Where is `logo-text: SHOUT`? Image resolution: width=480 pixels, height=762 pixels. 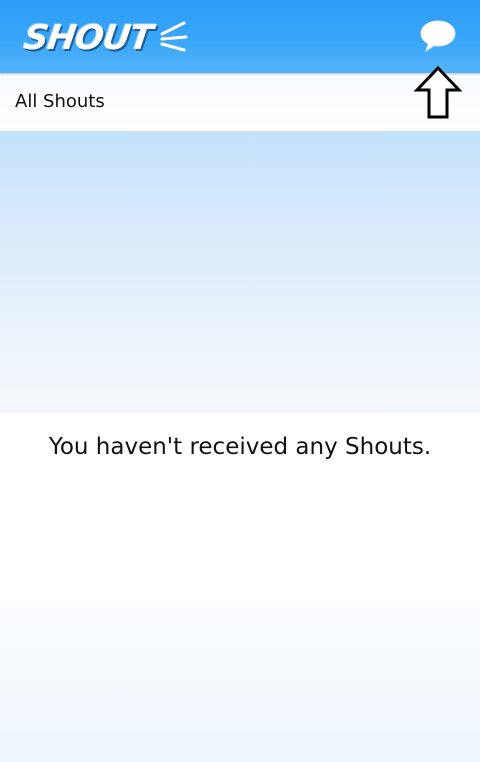 logo-text: SHOUT is located at coordinates (88, 38).